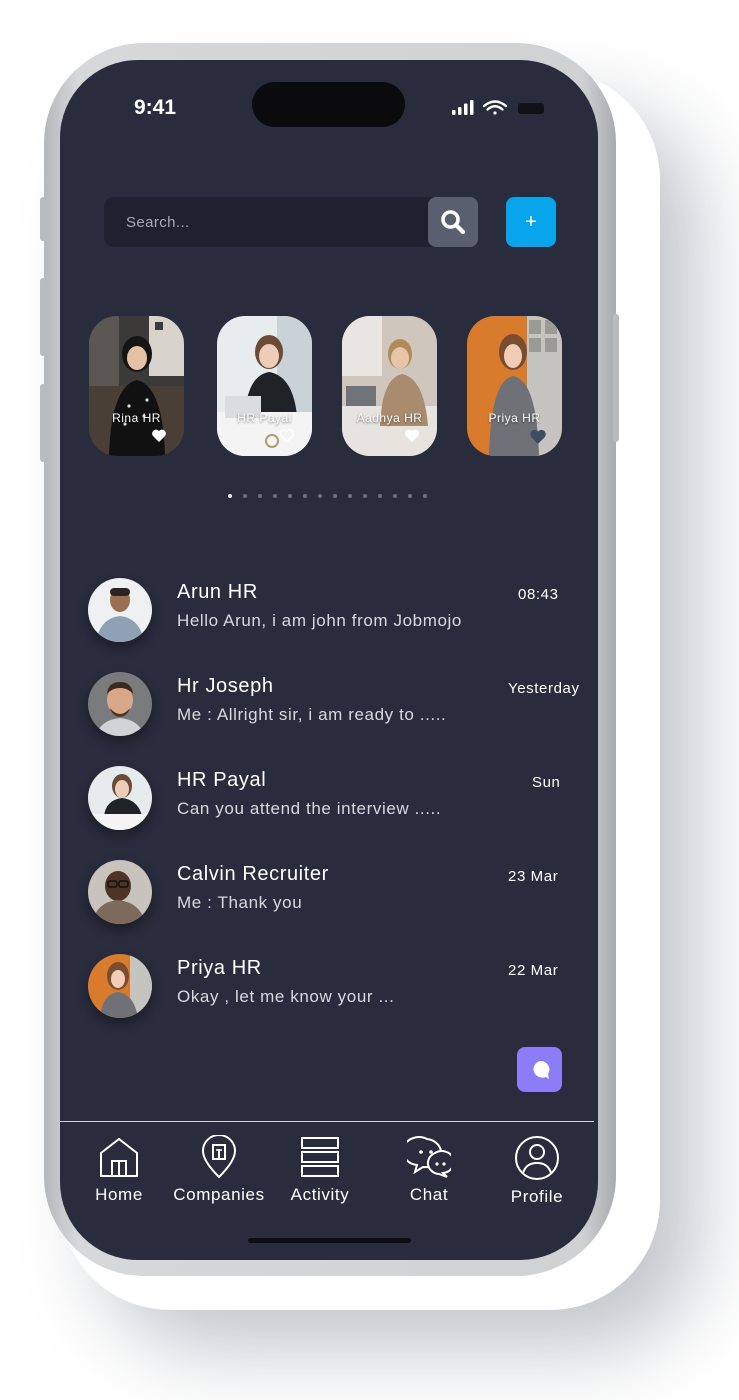  What do you see at coordinates (533, 970) in the screenshot?
I see `message-time: 22 Mar` at bounding box center [533, 970].